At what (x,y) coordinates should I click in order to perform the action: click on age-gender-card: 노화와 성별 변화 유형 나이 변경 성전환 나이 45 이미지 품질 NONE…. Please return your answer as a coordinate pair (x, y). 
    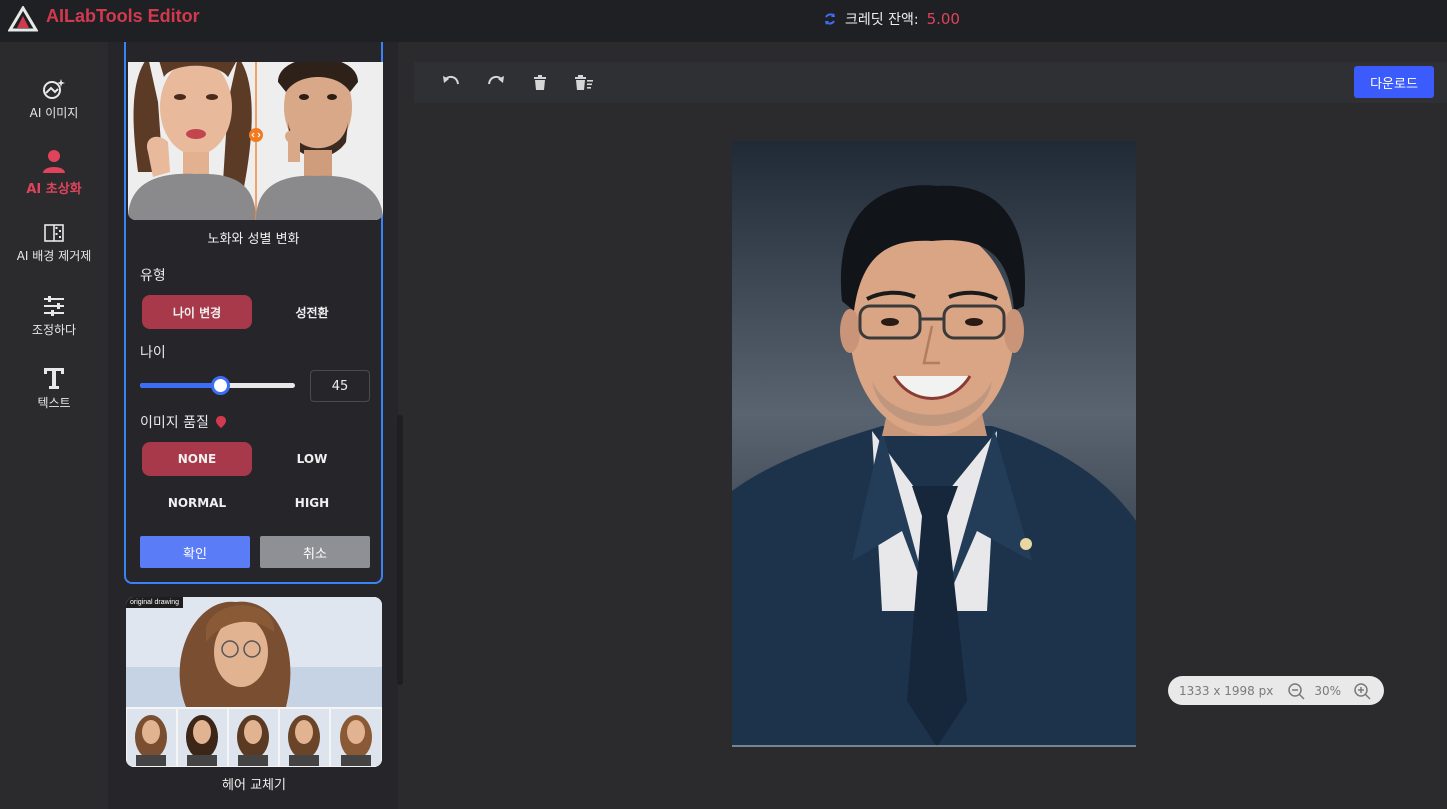
    Looking at the image, I should click on (253, 313).